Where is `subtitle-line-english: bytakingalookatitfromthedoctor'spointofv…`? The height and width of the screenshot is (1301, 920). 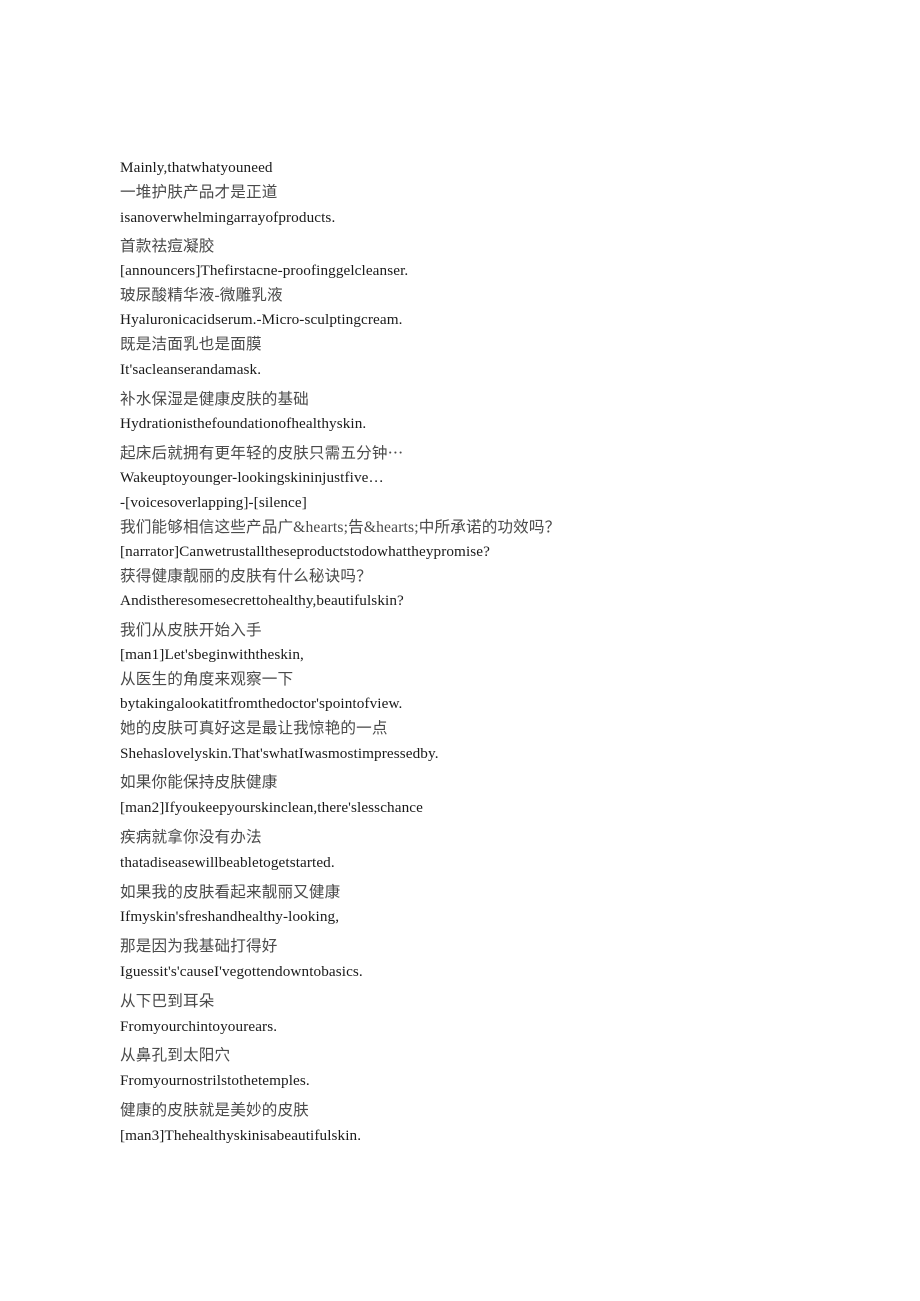 subtitle-line-english: bytakingalookatitfromthedoctor'spointofv… is located at coordinates (261, 703).